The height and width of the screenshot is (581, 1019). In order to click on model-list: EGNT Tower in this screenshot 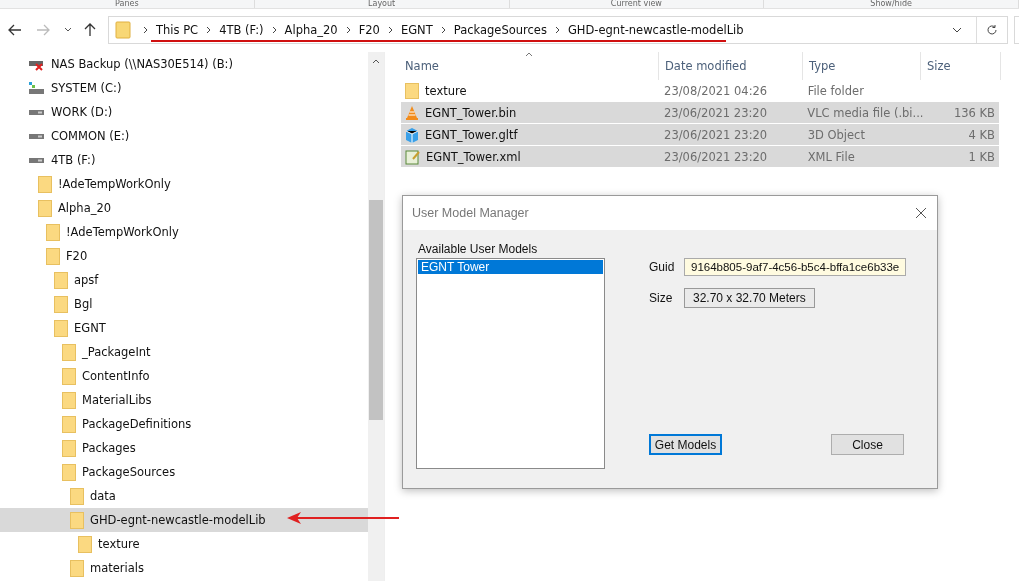, I will do `click(510, 363)`.